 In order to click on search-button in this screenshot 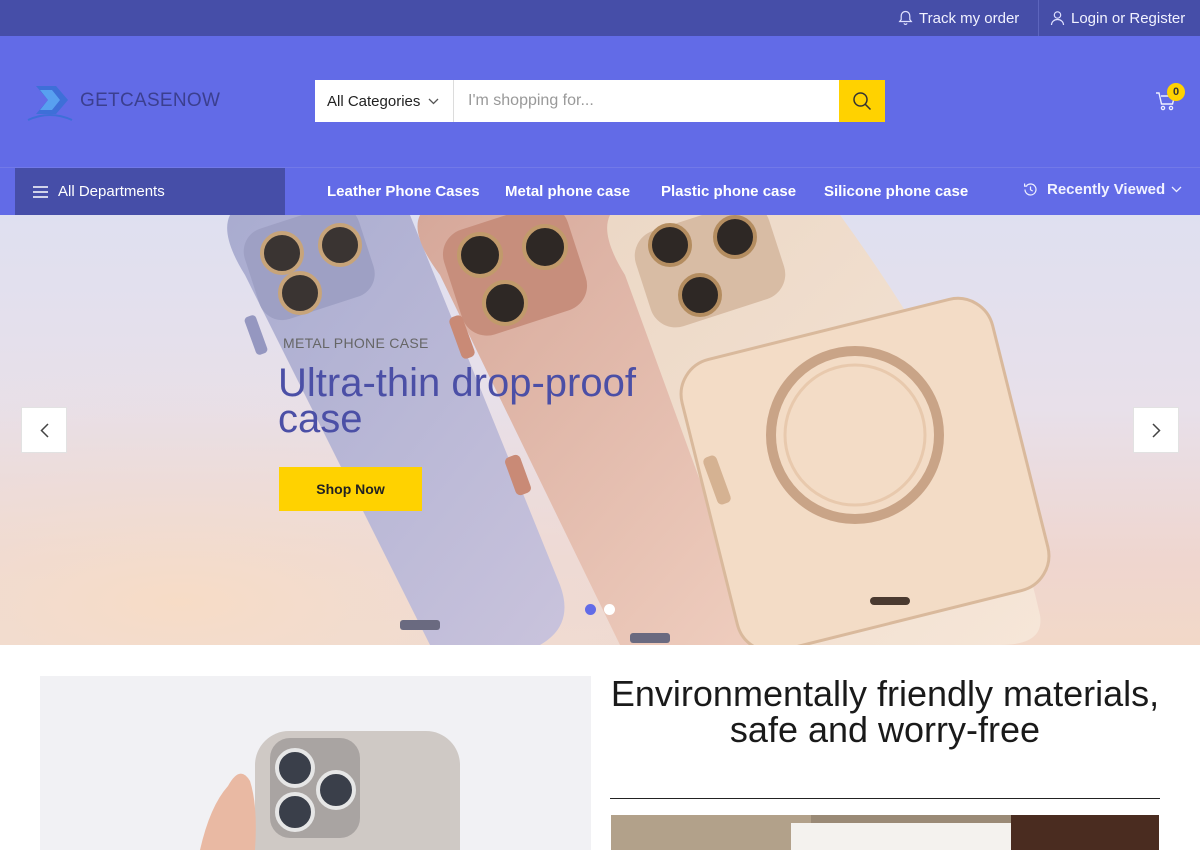, I will do `click(862, 101)`.